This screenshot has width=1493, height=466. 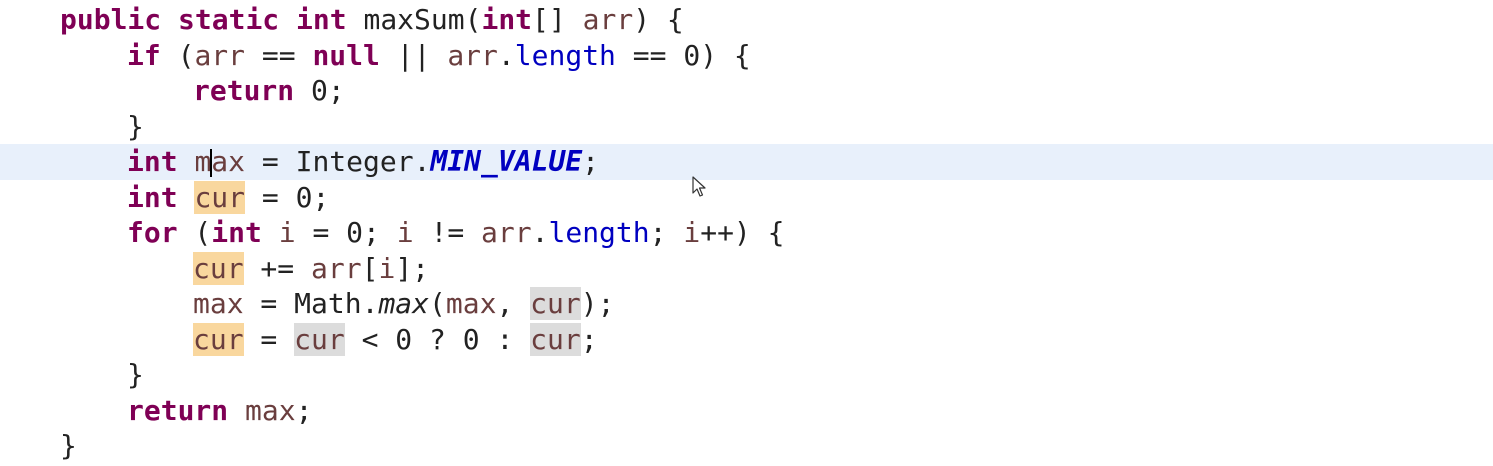 What do you see at coordinates (746, 198) in the screenshot?
I see `code-line: int cur = 0;` at bounding box center [746, 198].